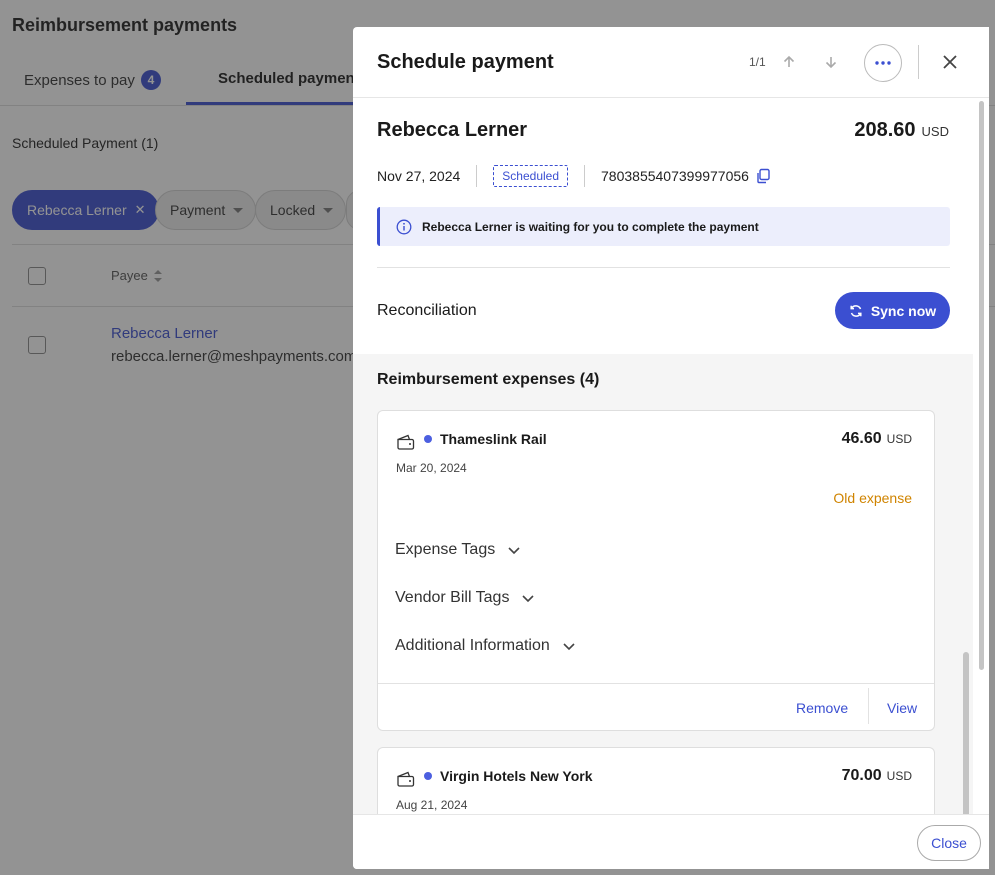 The image size is (995, 875). Describe the element at coordinates (671, 62) in the screenshot. I see `drawer-header: Schedule payment 1/1` at that location.